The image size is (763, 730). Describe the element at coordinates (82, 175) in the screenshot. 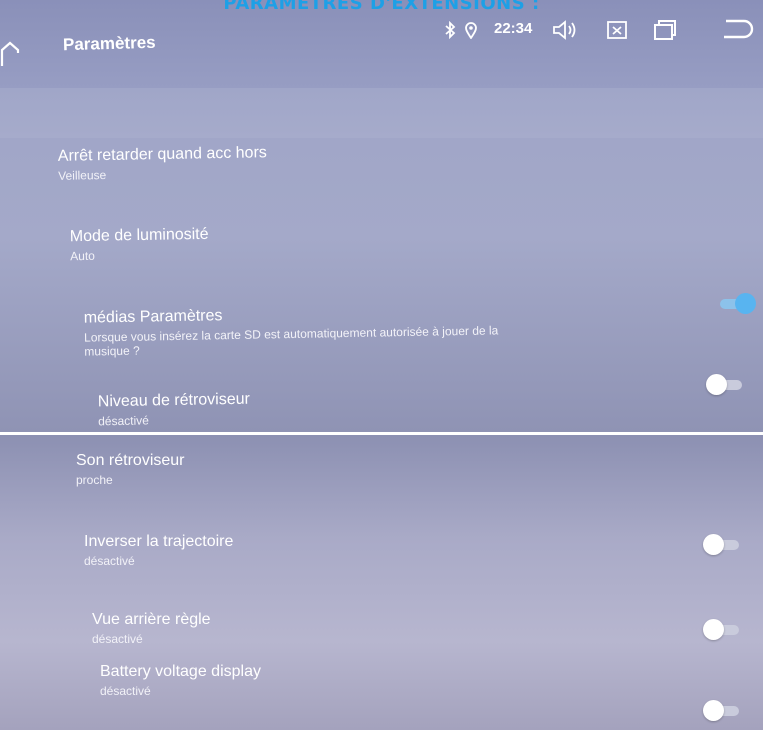

I see `setting-value: Veilleuse` at that location.